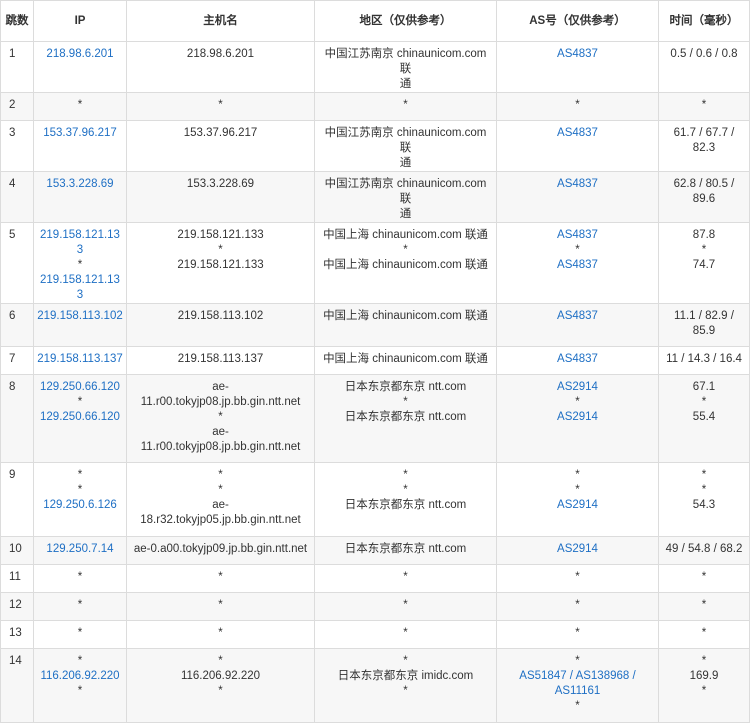  I want to click on header-hostname: 主机名, so click(220, 21).